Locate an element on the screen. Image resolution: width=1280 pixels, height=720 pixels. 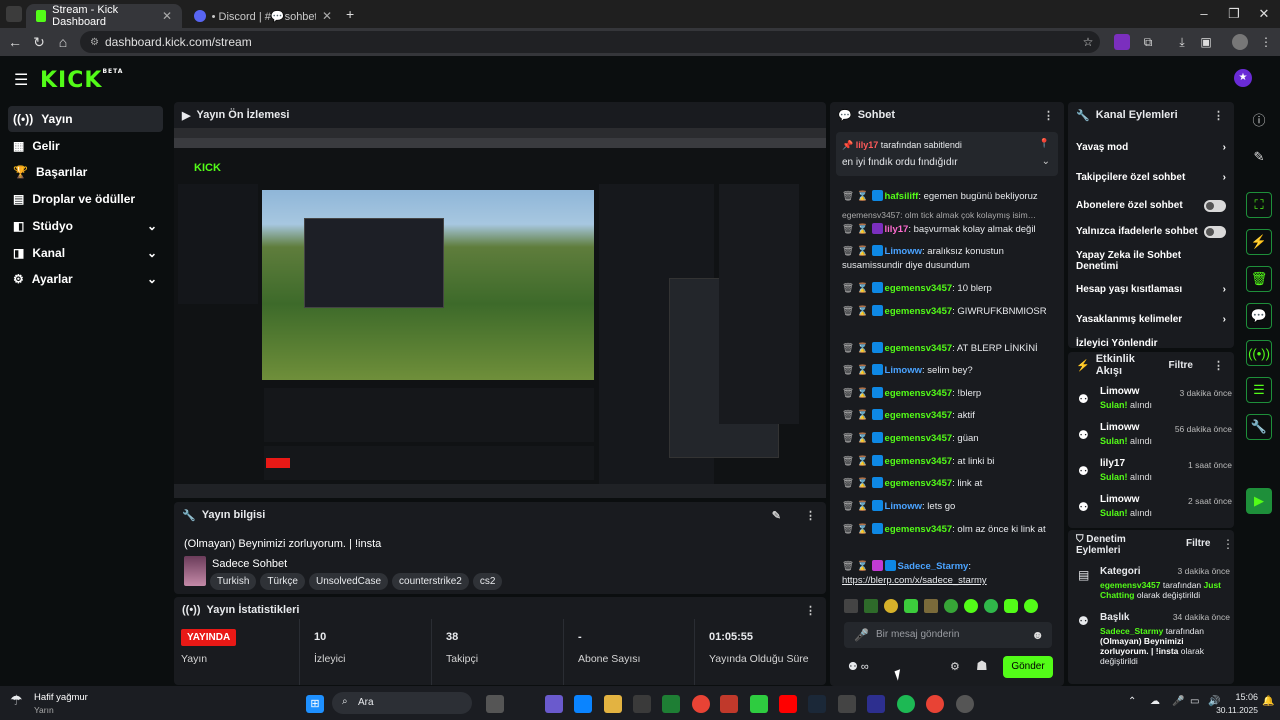
hamburger-menu-icon: ☰ is located at coordinates (21, 80).